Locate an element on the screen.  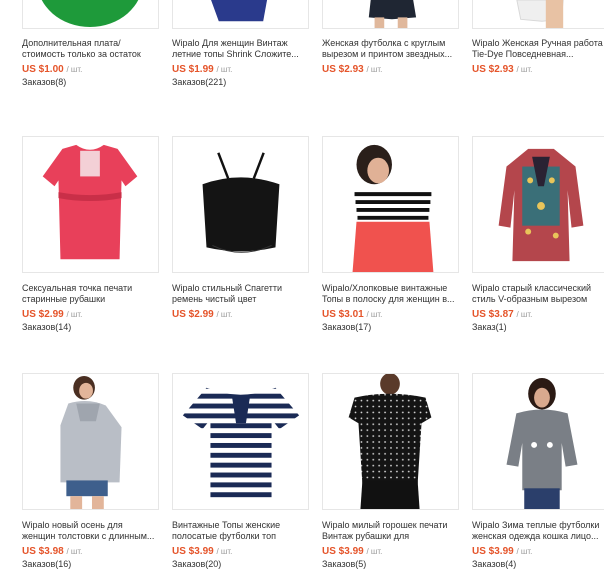
order-count: Заказов(221) is located at coordinates (199, 82).